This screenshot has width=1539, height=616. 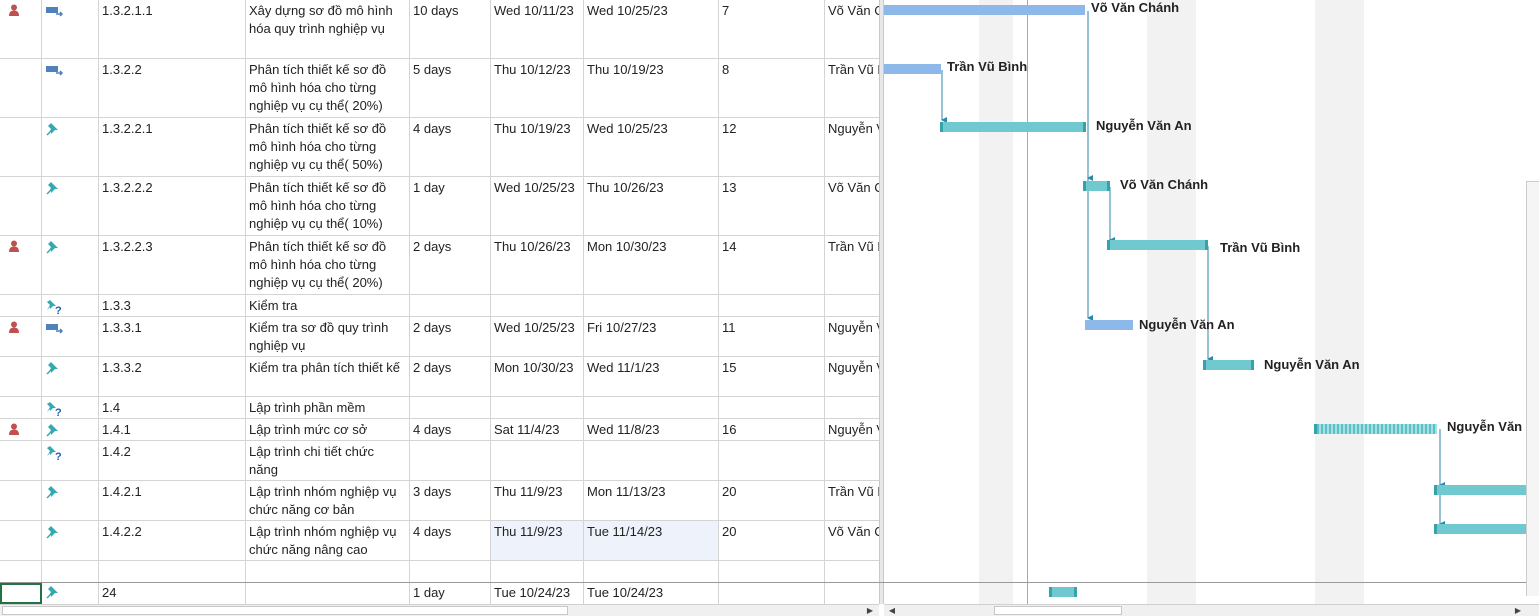 I want to click on finish-cell: Wed 11/1/23, so click(x=651, y=376).